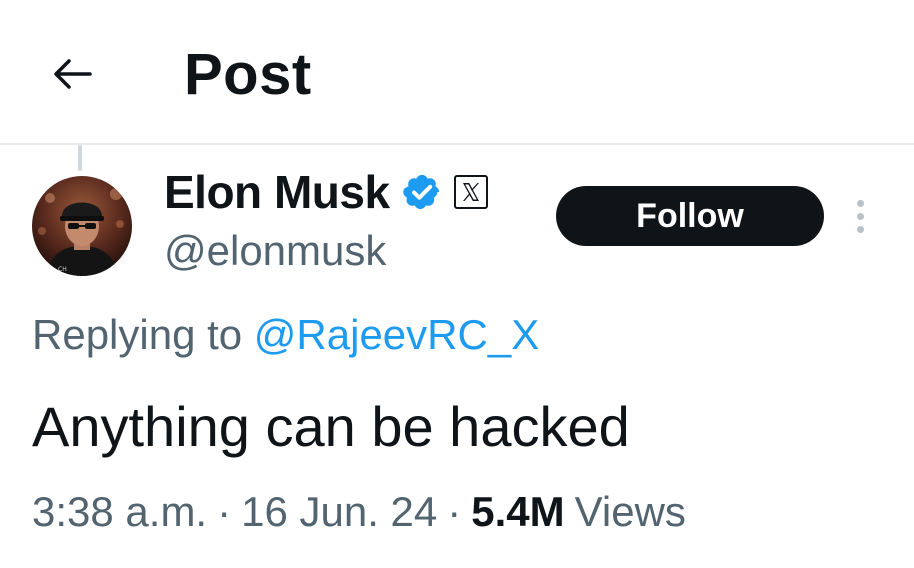 This screenshot has width=914, height=568. What do you see at coordinates (137, 334) in the screenshot?
I see `replying-to-label: Replying to` at bounding box center [137, 334].